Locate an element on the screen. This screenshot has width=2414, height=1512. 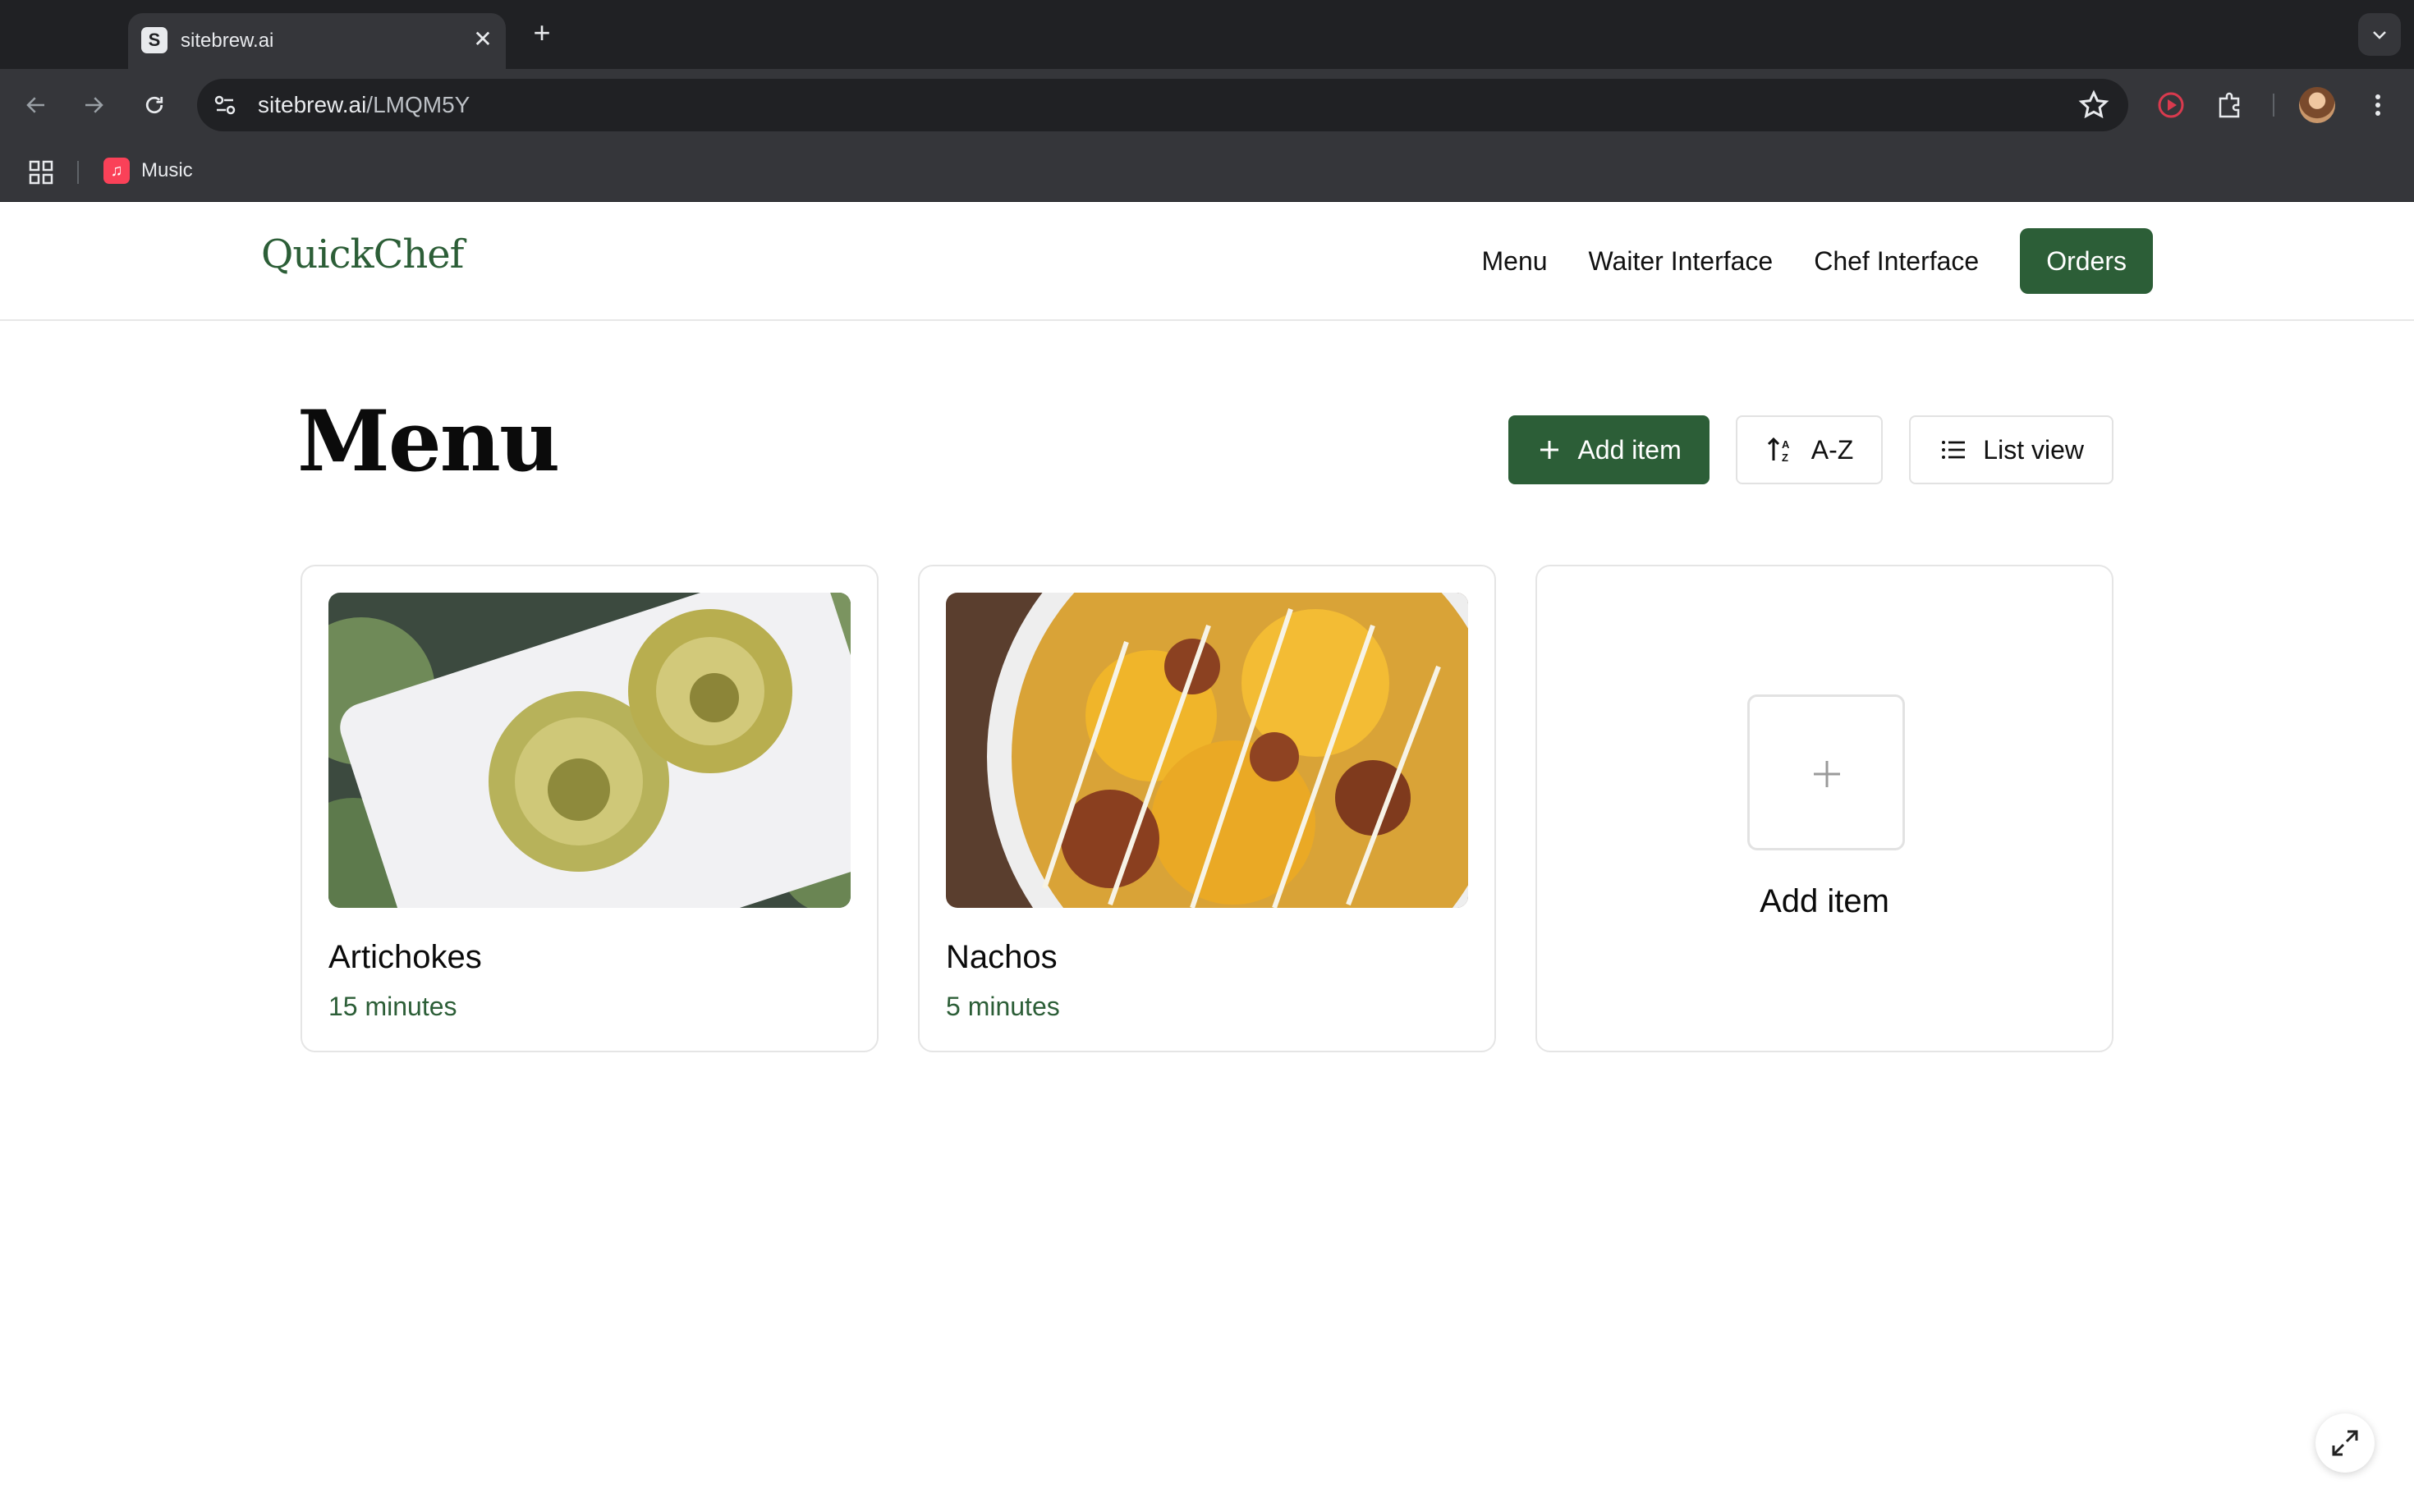
reload-icon is located at coordinates (154, 105).